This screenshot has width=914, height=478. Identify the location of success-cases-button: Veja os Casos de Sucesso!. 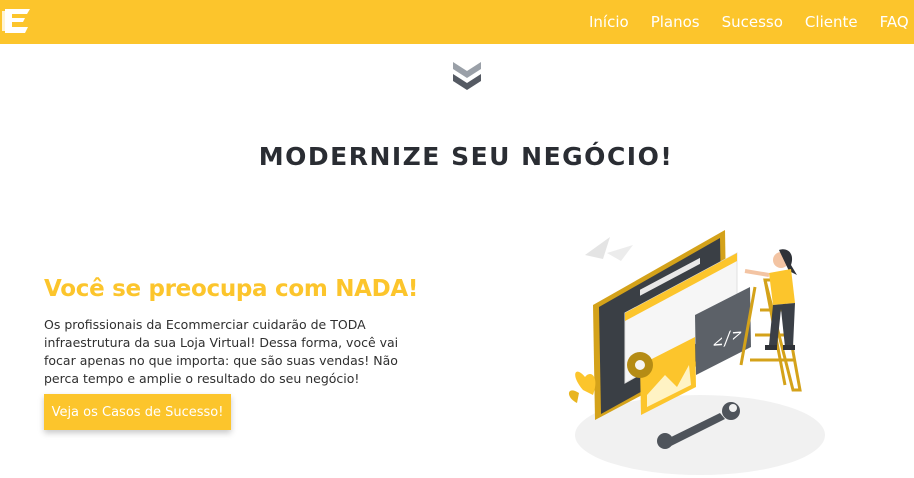
(137, 412).